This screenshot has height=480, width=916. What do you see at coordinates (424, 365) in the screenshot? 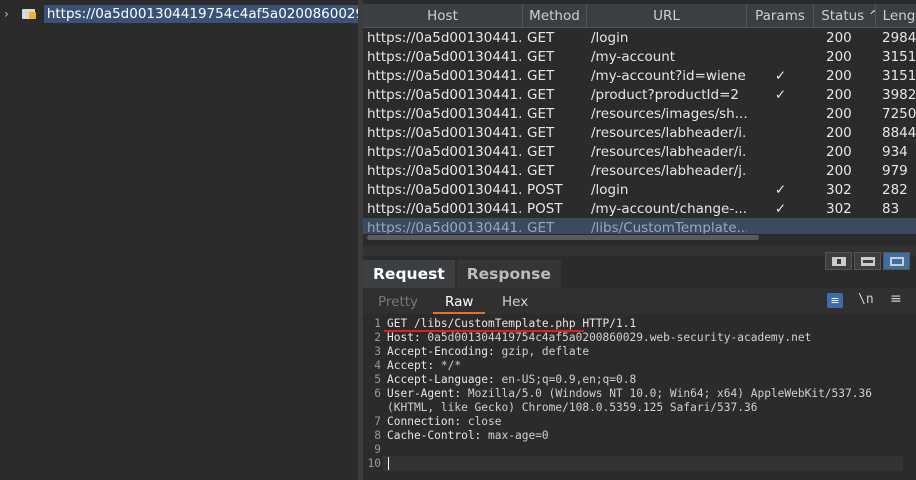
I see `code-line: Accept: */*` at bounding box center [424, 365].